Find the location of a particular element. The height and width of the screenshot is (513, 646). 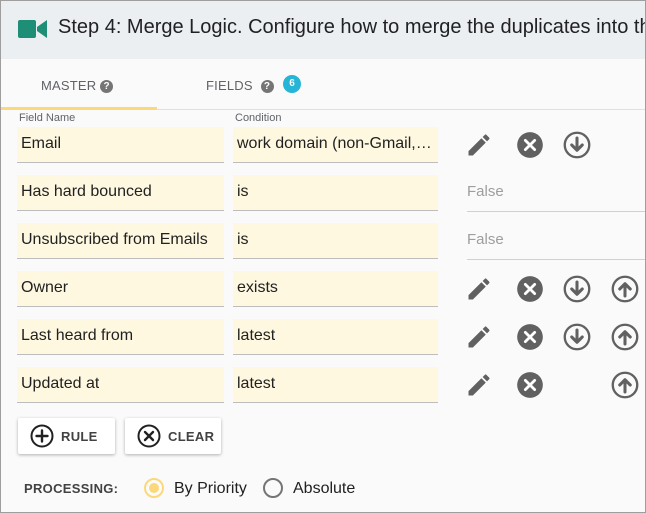

condition-input: exists is located at coordinates (335, 289).